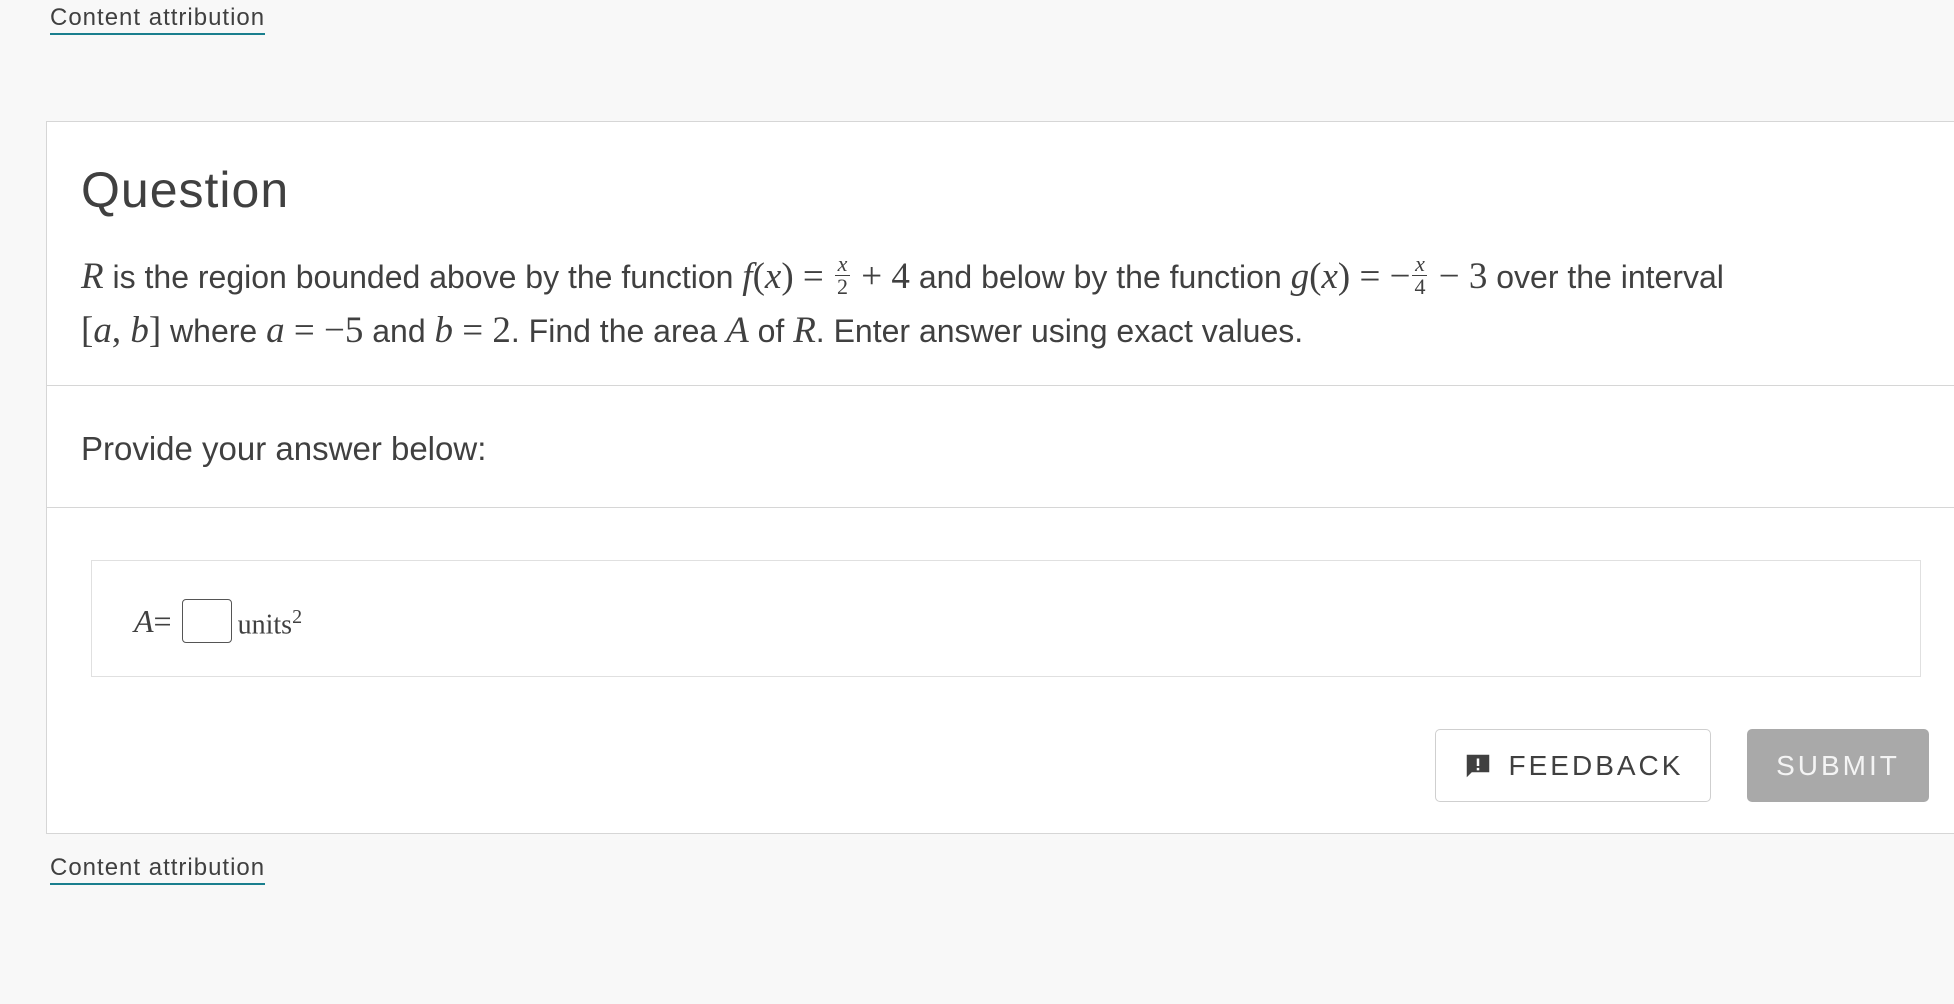 Image resolution: width=1954 pixels, height=1004 pixels. I want to click on answer-container: A = units2, so click(1006, 618).